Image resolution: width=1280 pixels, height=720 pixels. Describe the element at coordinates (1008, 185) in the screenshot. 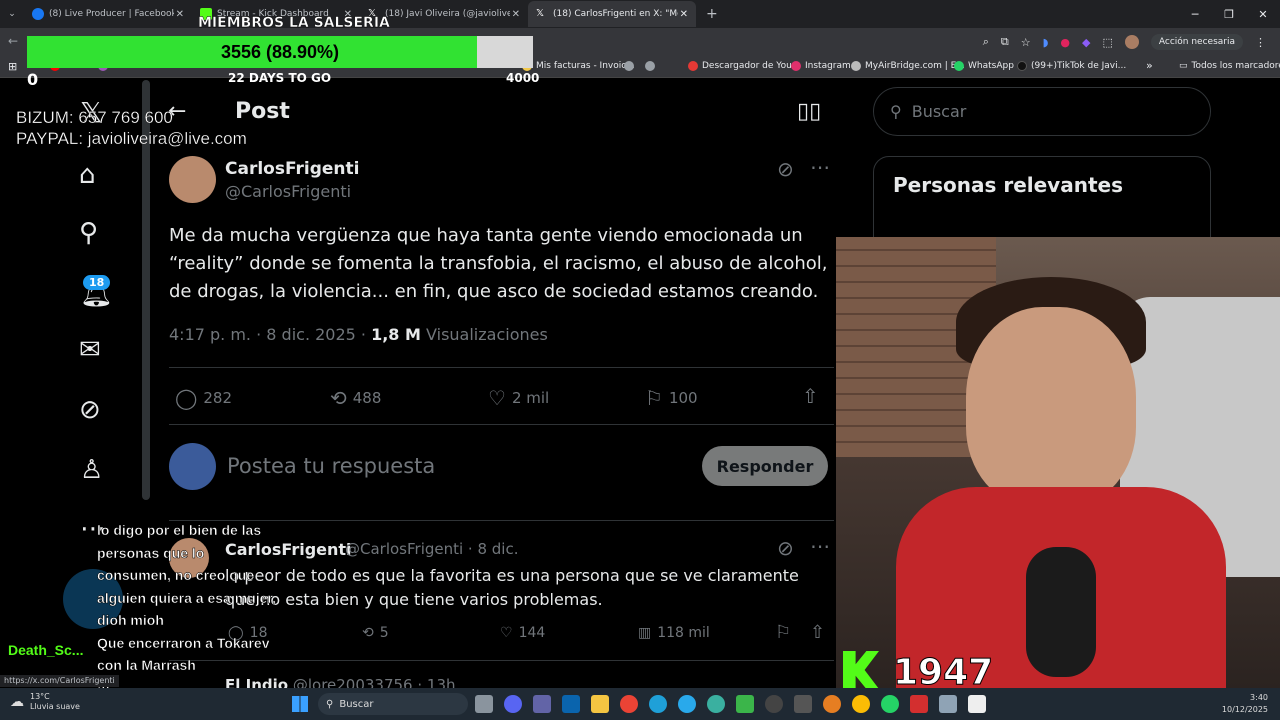

I see `relevant-people-title: Personas relevantes` at that location.